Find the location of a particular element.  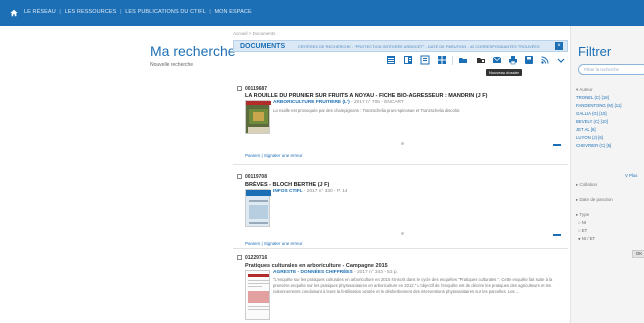

rss-icon is located at coordinates (545, 60).